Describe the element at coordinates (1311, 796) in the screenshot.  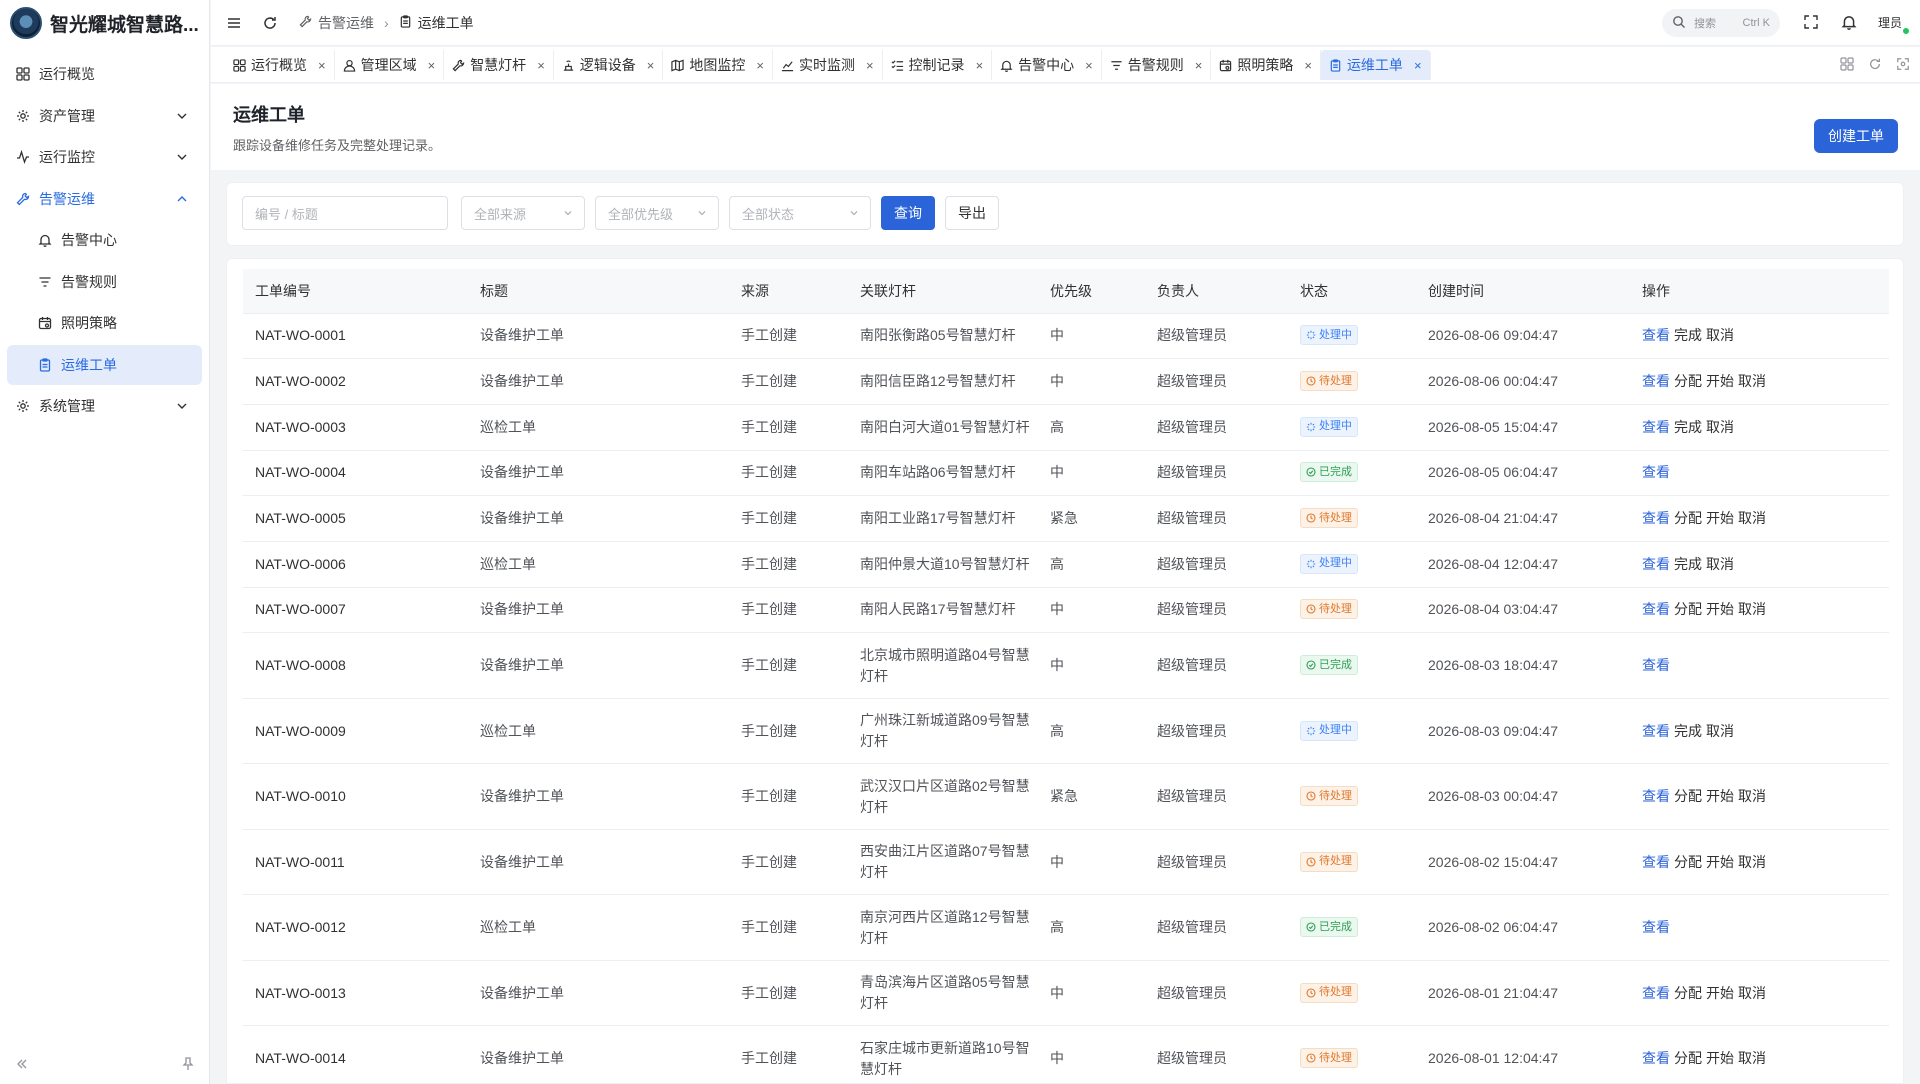
I see `clock-icon` at that location.